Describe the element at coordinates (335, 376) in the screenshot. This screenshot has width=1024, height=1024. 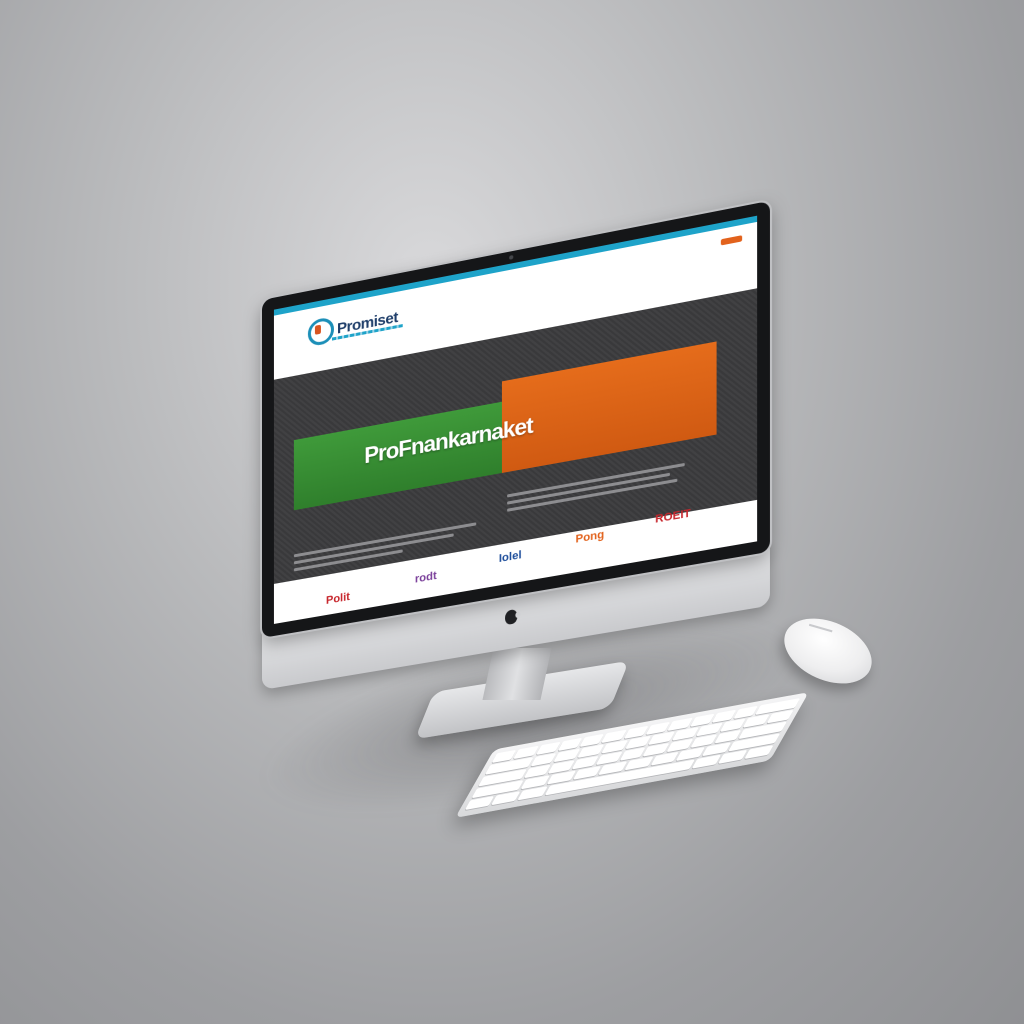
I see `hero-subnav` at that location.